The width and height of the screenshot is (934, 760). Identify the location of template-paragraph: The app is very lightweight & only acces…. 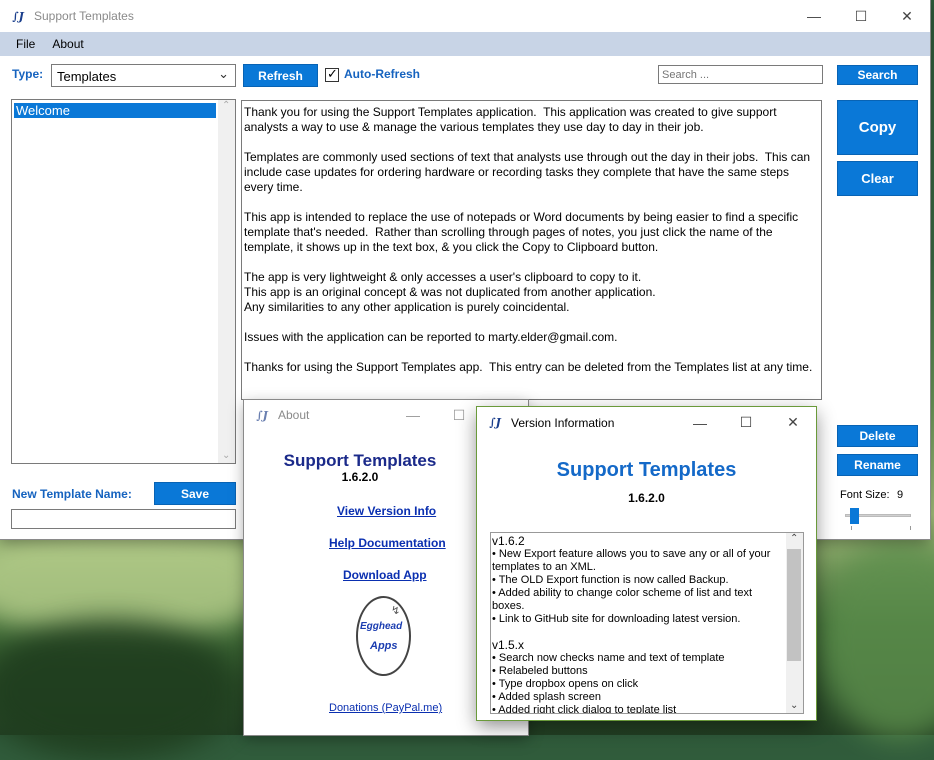
(450, 292).